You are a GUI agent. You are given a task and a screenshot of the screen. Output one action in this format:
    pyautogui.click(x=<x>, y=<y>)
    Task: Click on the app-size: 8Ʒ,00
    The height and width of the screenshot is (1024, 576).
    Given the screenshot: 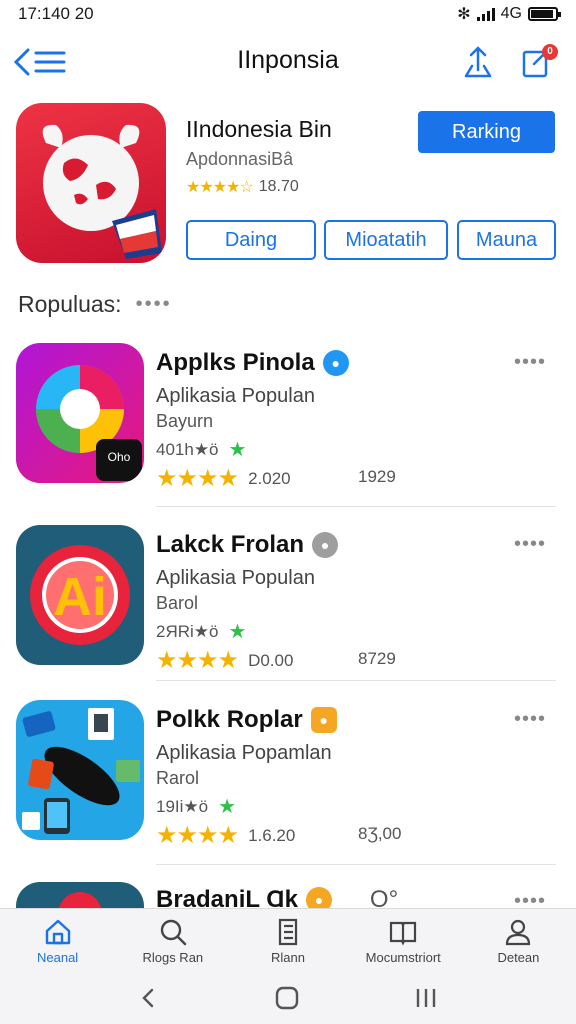 What is the action you would take?
    pyautogui.click(x=380, y=833)
    